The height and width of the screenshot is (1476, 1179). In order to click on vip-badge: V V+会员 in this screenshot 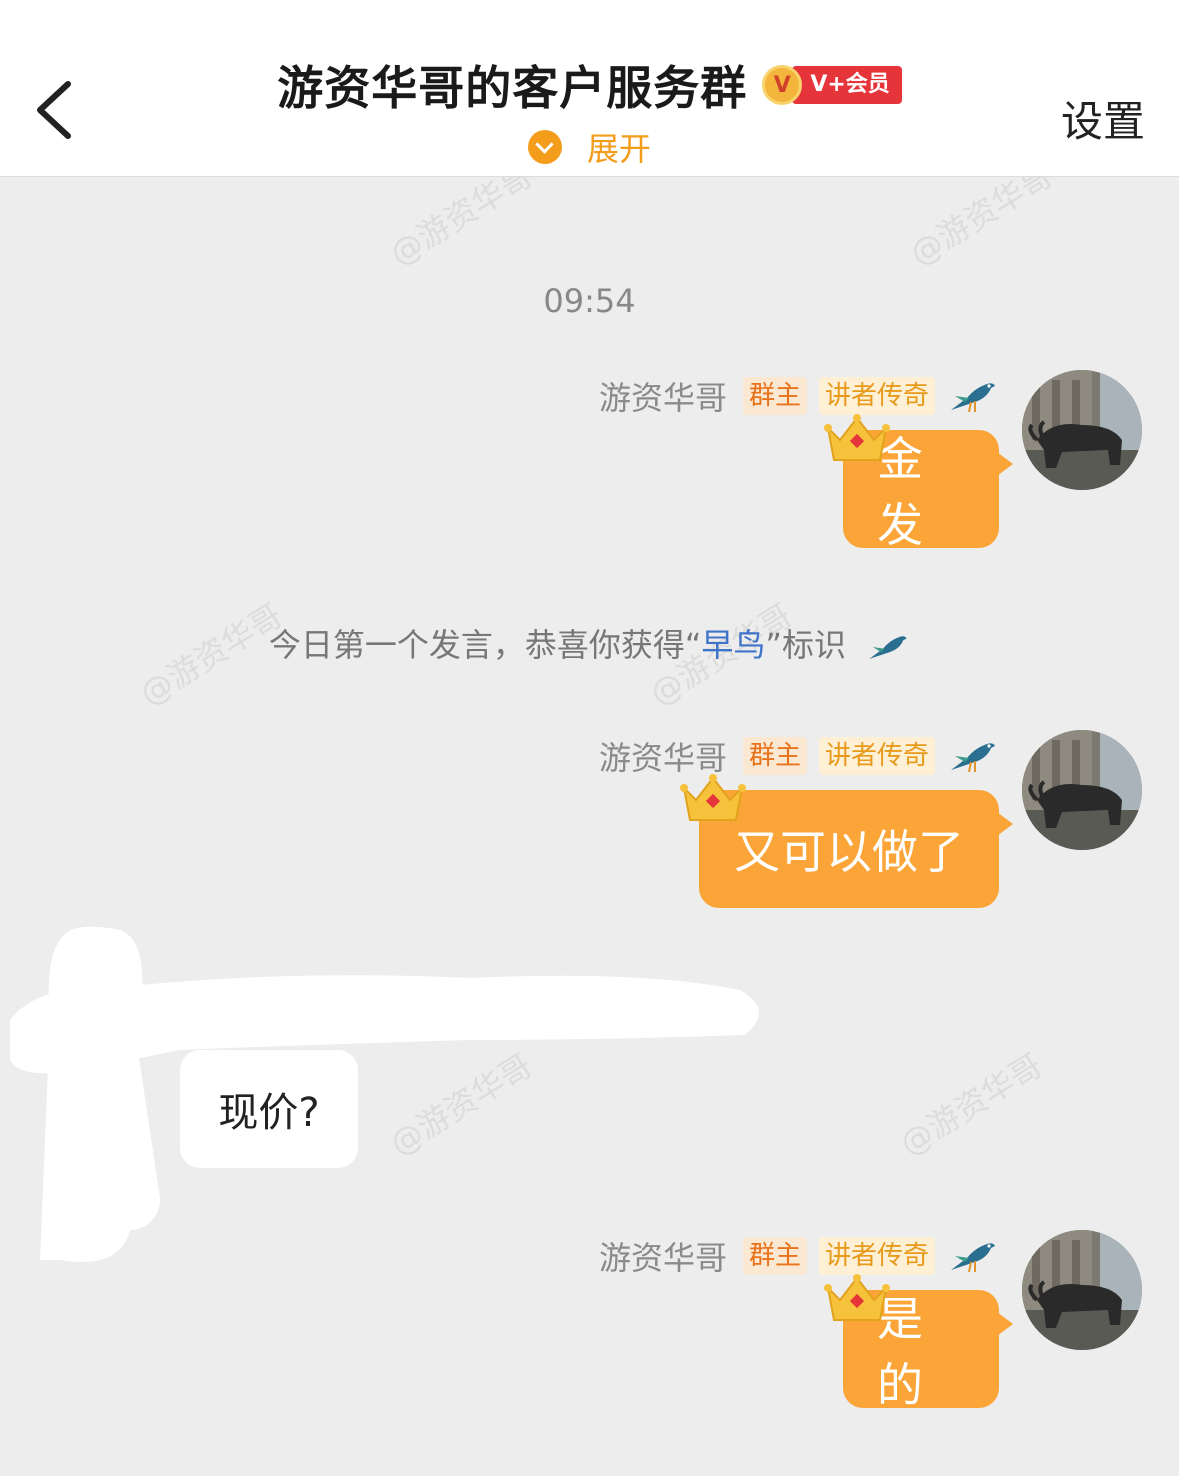, I will do `click(832, 85)`.